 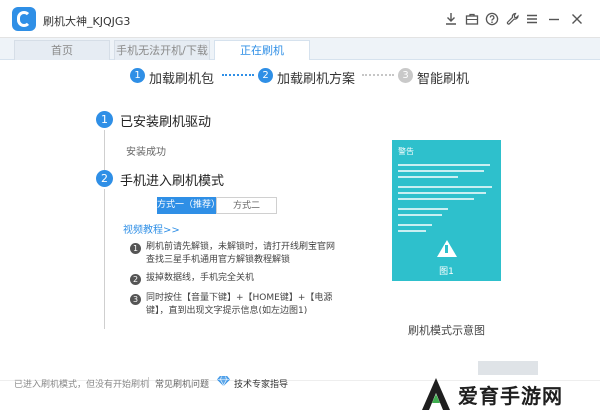 I want to click on section-1-title: 已安装刷机驱动, so click(x=166, y=122).